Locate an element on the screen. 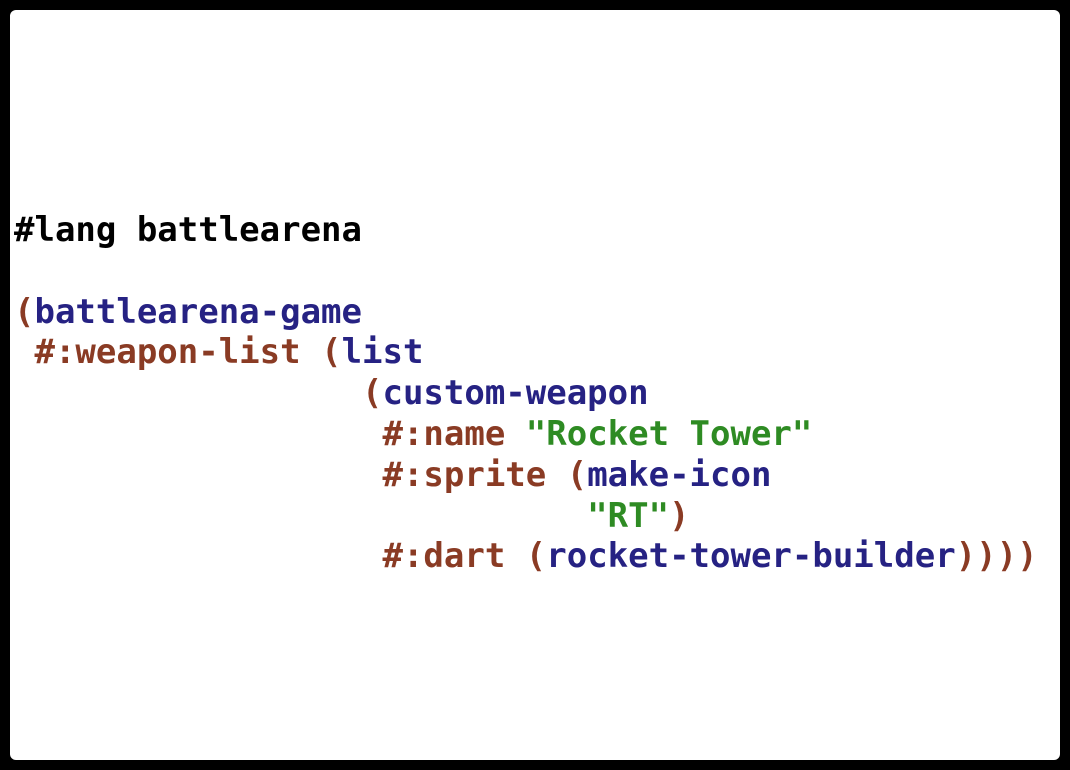 The height and width of the screenshot is (770, 1070). lang-directive: #lang battlearena is located at coordinates (188, 230).